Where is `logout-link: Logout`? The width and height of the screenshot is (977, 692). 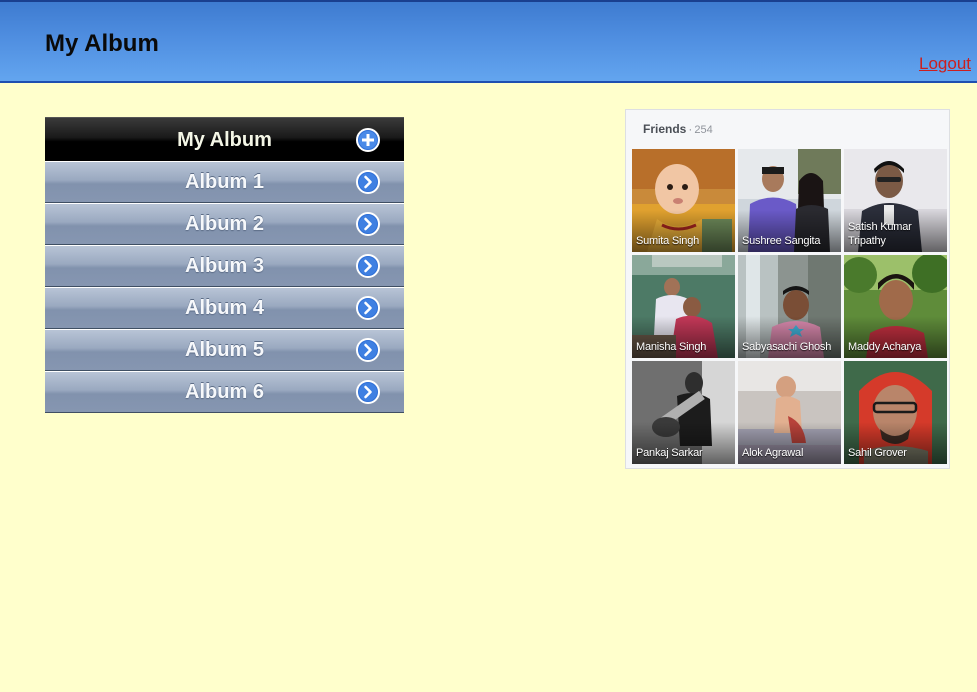 logout-link: Logout is located at coordinates (945, 64).